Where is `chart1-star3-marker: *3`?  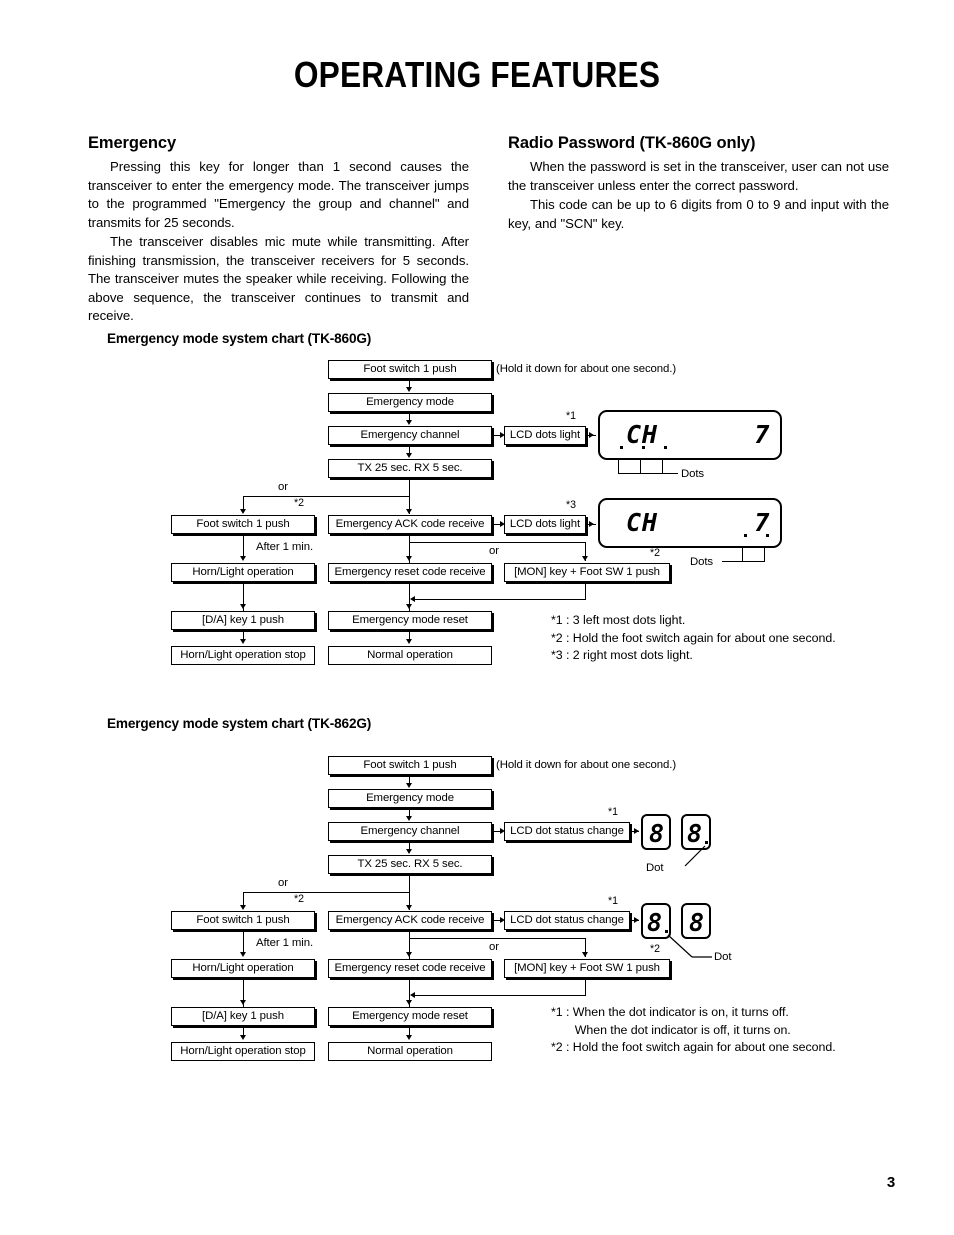
chart1-star3-marker: *3 is located at coordinates (571, 505).